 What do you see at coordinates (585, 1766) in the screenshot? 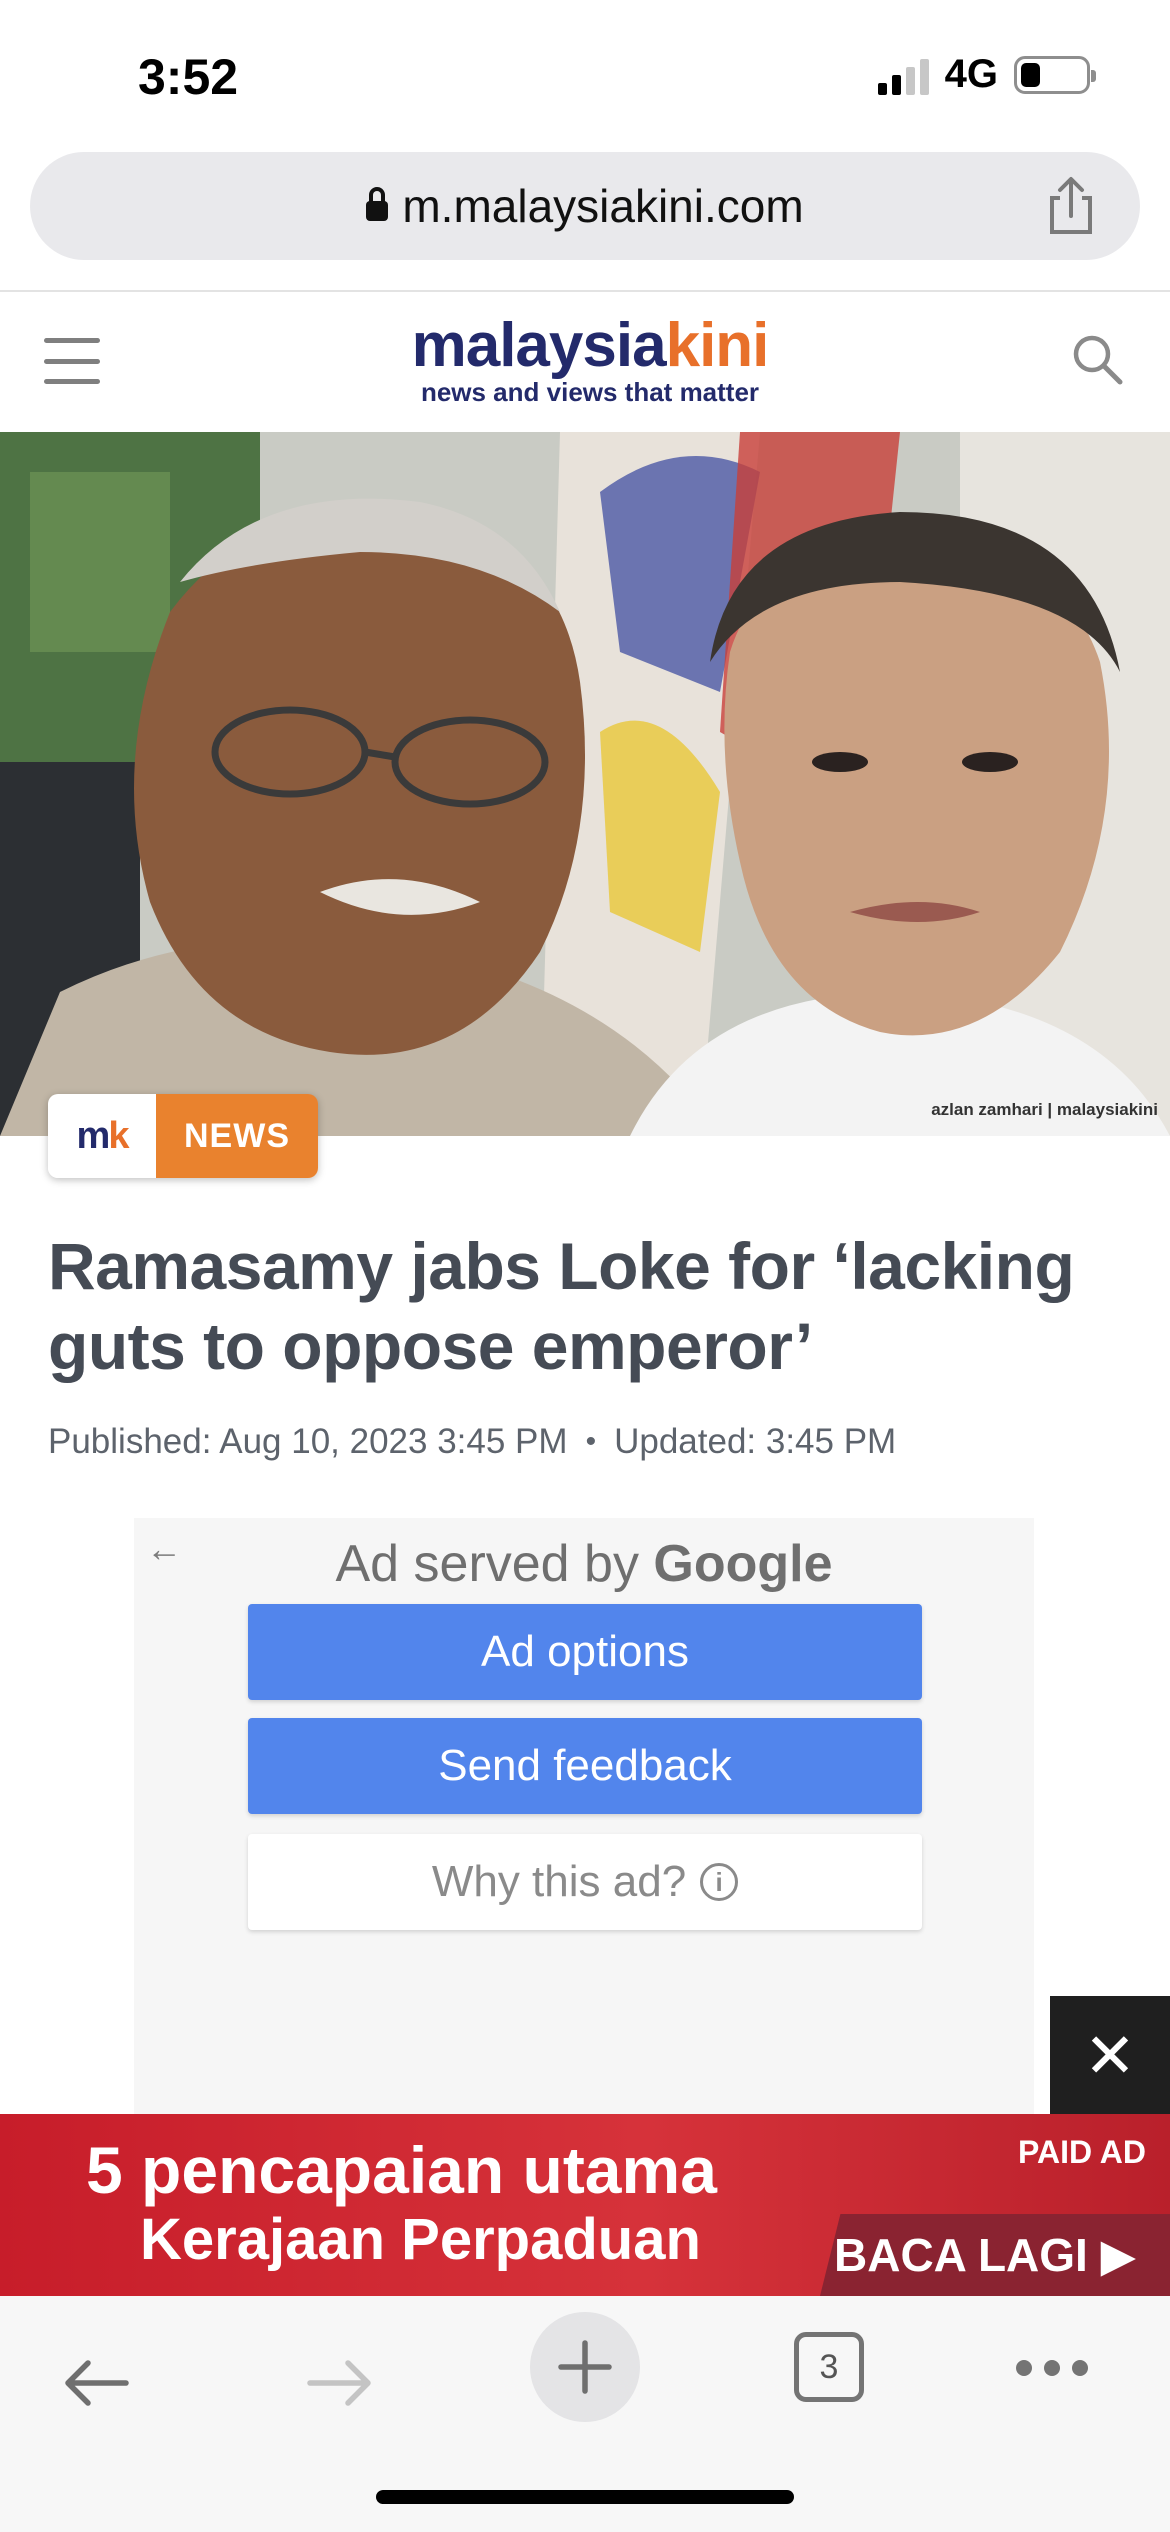
I see `send-feedback-button: Send feedback` at bounding box center [585, 1766].